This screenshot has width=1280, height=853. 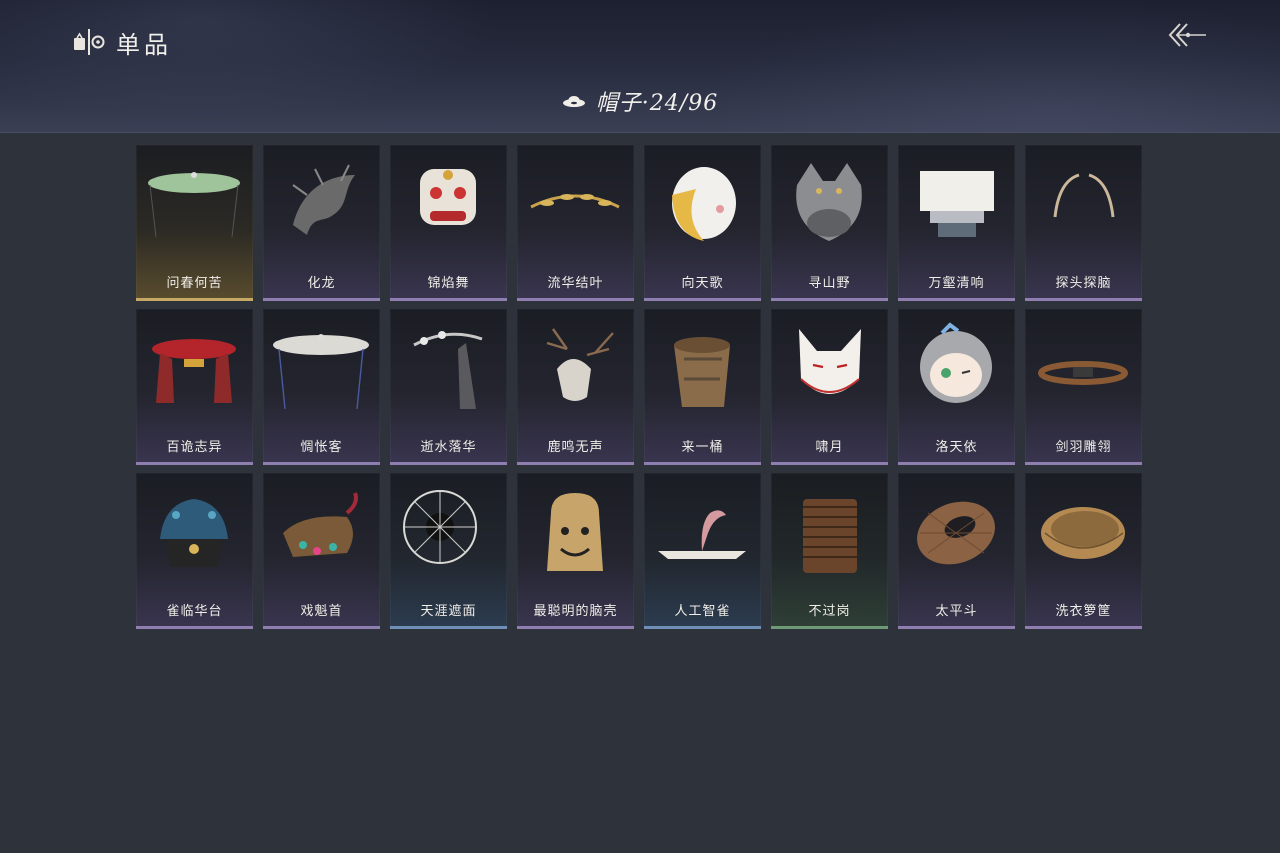 I want to click on item-card: 向天歌, so click(x=702, y=223).